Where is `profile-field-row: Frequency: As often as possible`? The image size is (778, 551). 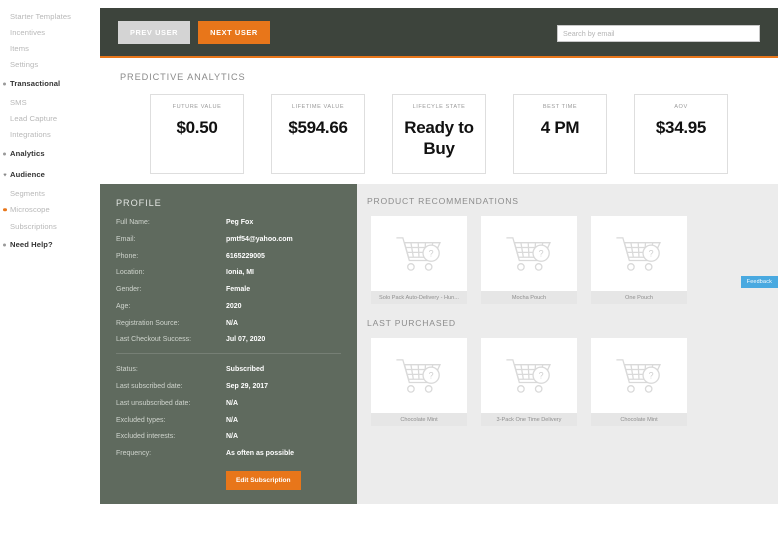 profile-field-row: Frequency: As often as possible is located at coordinates (228, 454).